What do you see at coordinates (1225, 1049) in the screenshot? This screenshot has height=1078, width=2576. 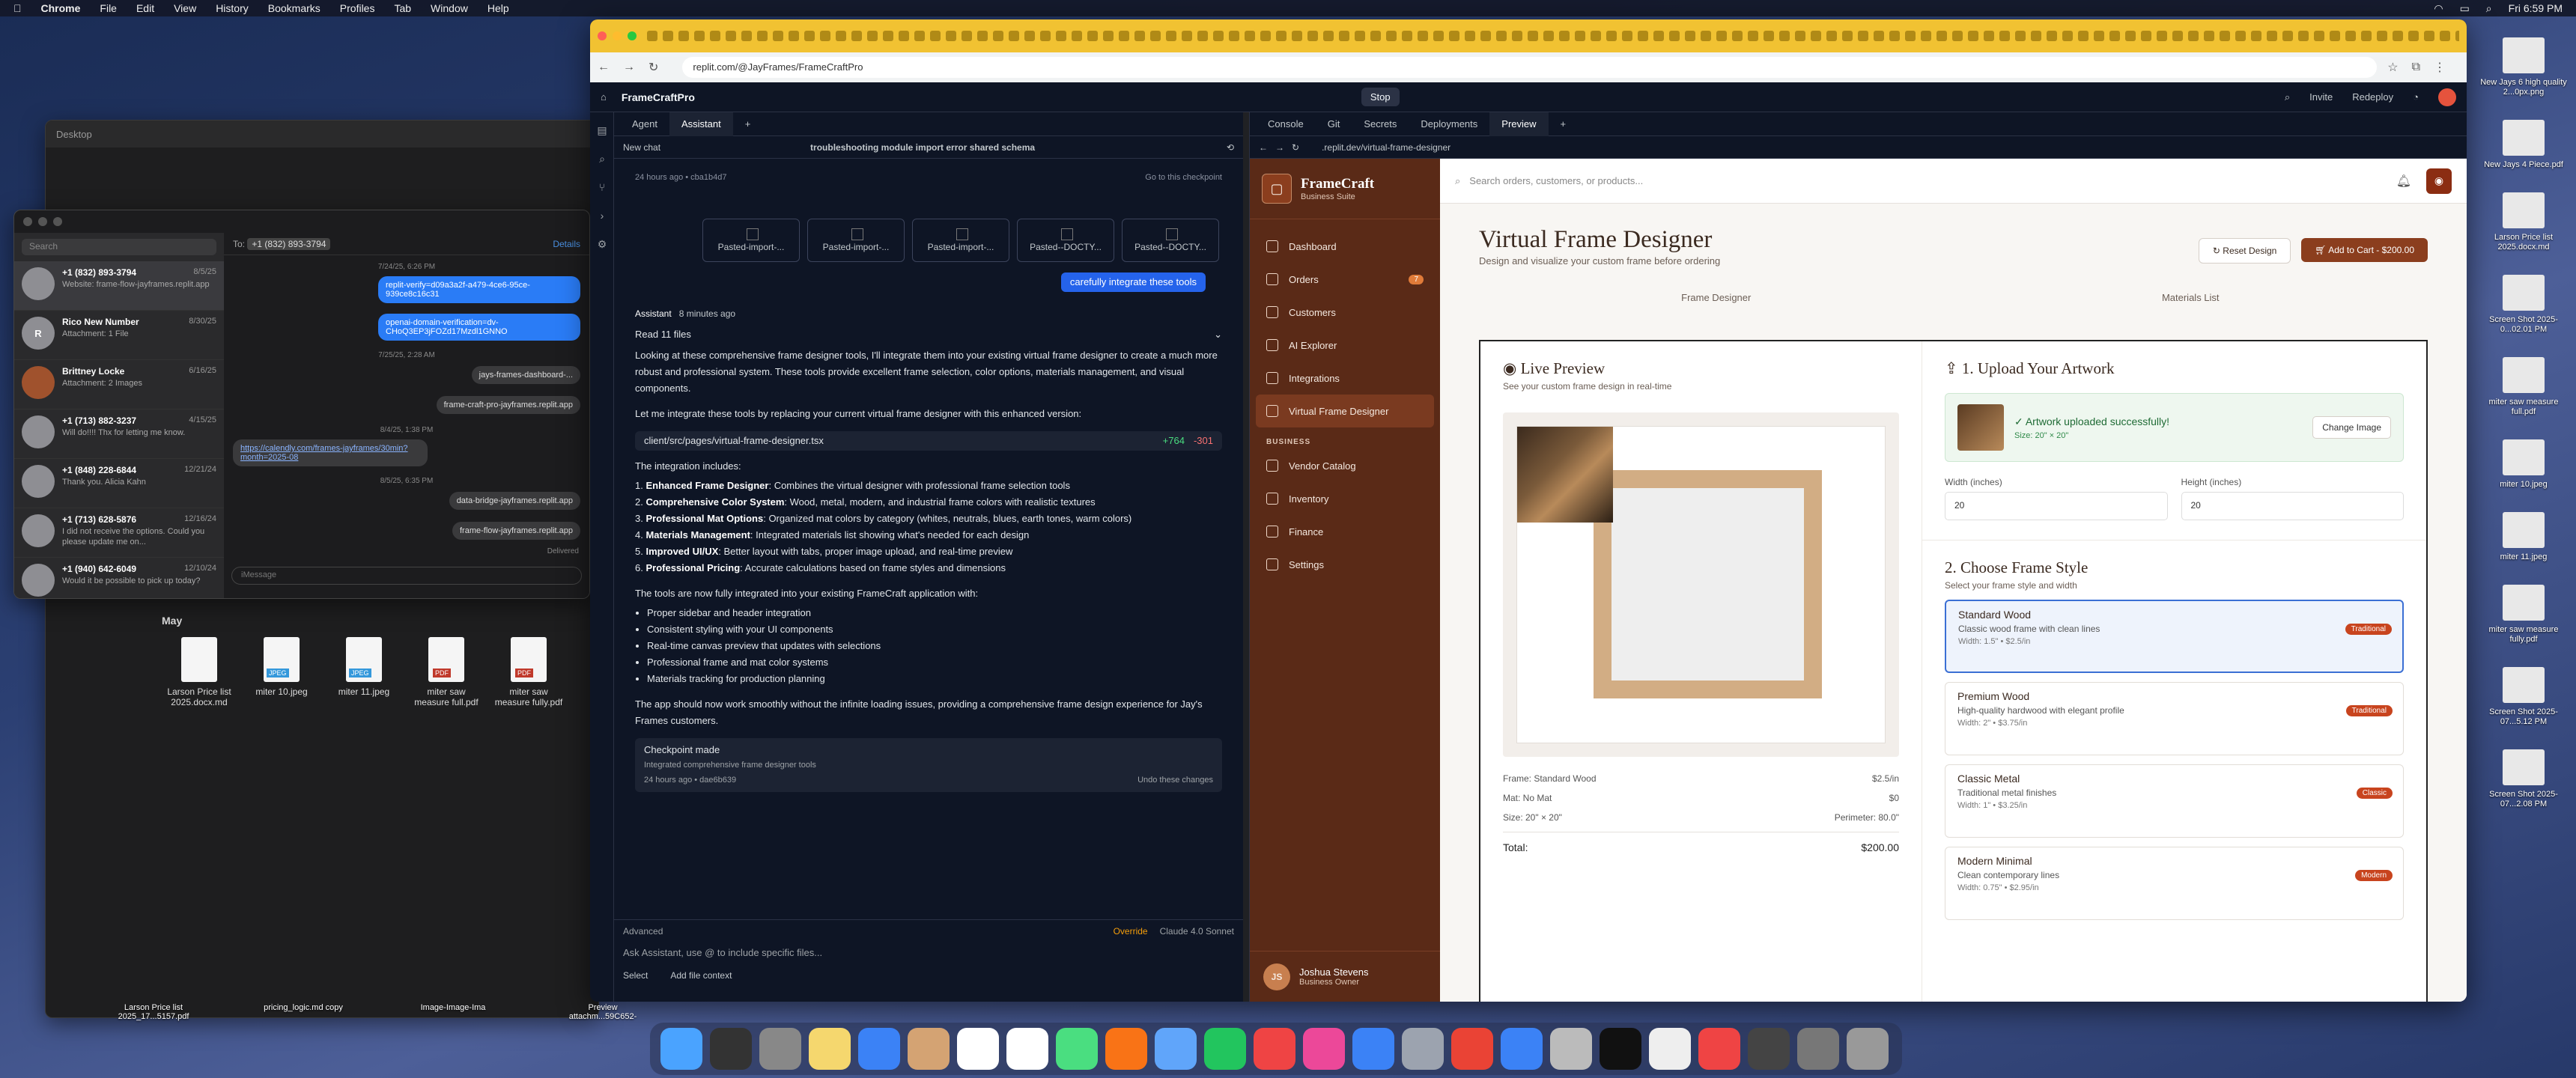 I see `facetime-icon` at bounding box center [1225, 1049].